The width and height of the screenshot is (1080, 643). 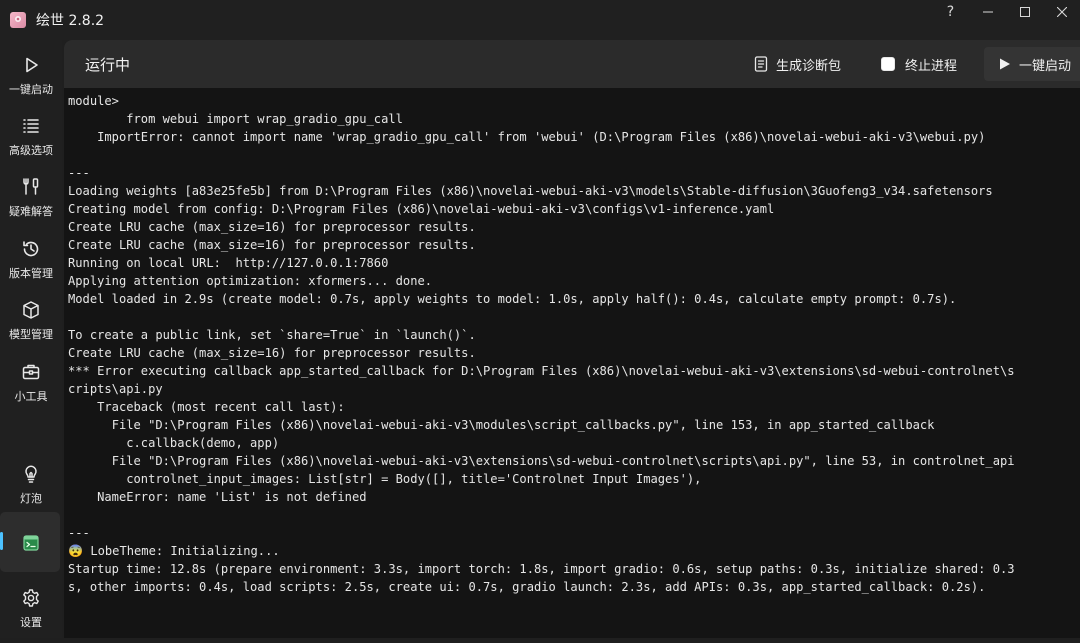 What do you see at coordinates (31, 126) in the screenshot?
I see `list-icon` at bounding box center [31, 126].